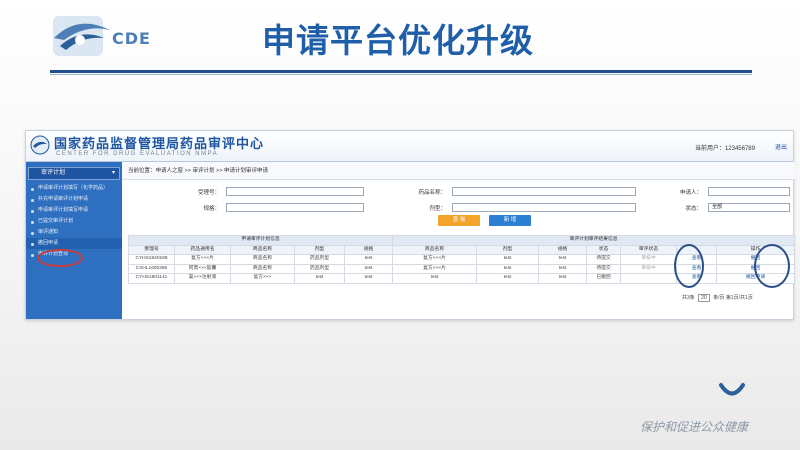 The height and width of the screenshot is (450, 800). What do you see at coordinates (137, 154) in the screenshot?
I see `system-name-en: CENTER FOR DRUG EVALUATION NMPA` at bounding box center [137, 154].